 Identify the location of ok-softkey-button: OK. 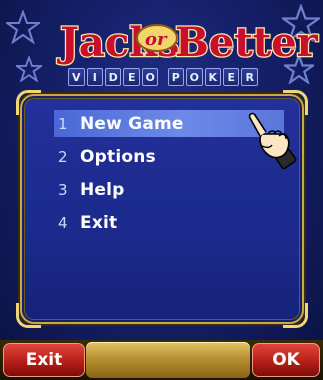
(286, 360).